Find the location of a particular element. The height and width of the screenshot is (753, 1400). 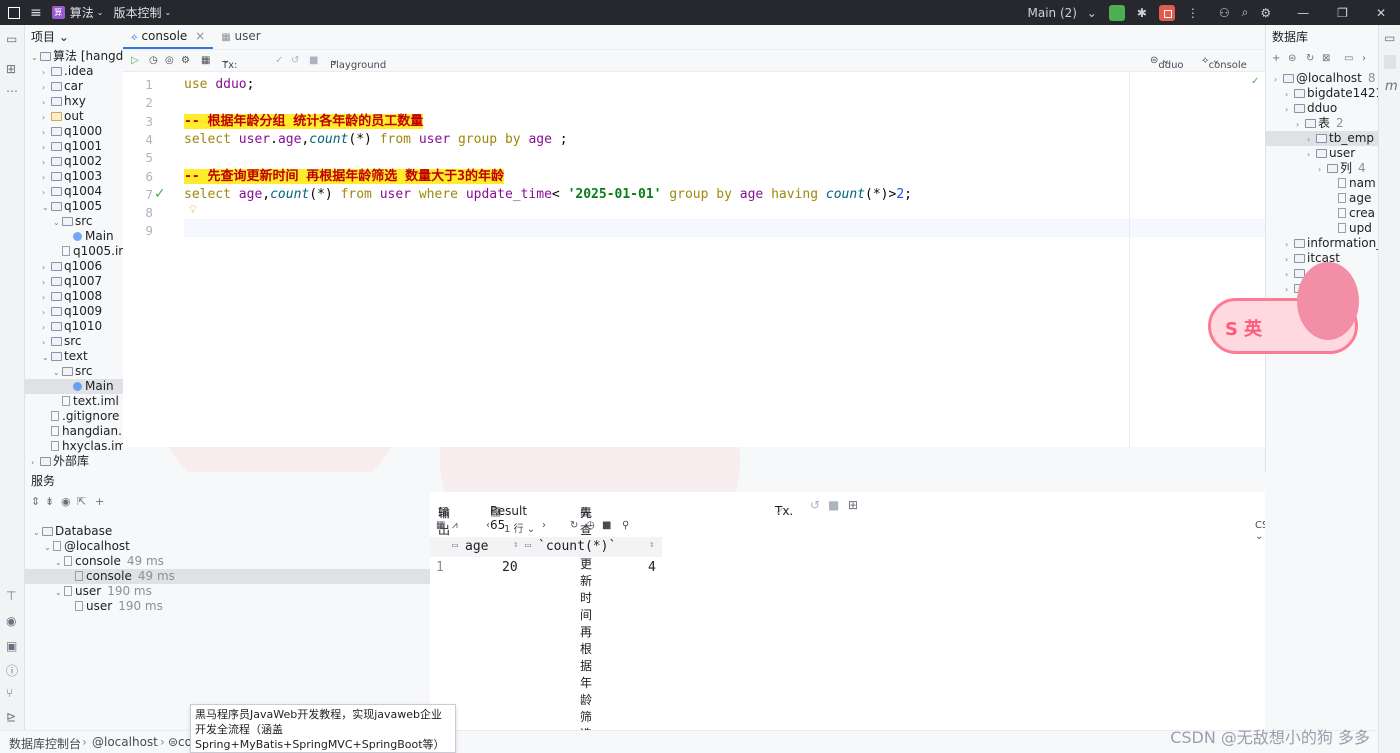

notifications-icon: ▭ is located at coordinates (1389, 38).